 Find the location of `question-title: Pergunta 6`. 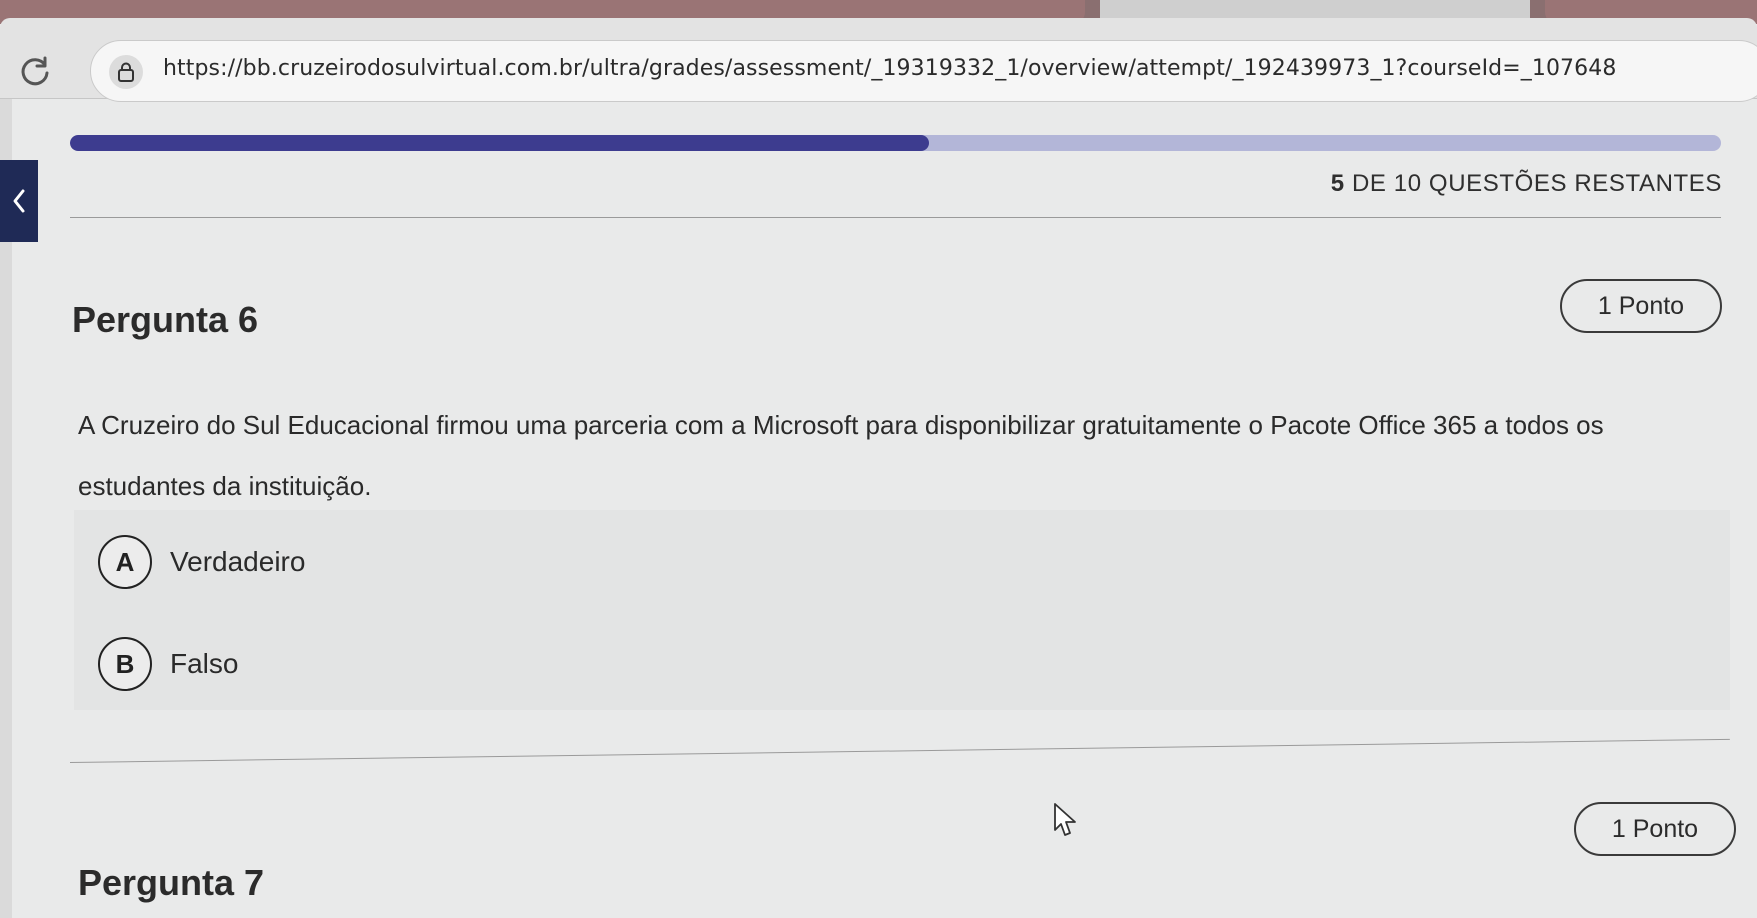

question-title: Pergunta 6 is located at coordinates (165, 319).